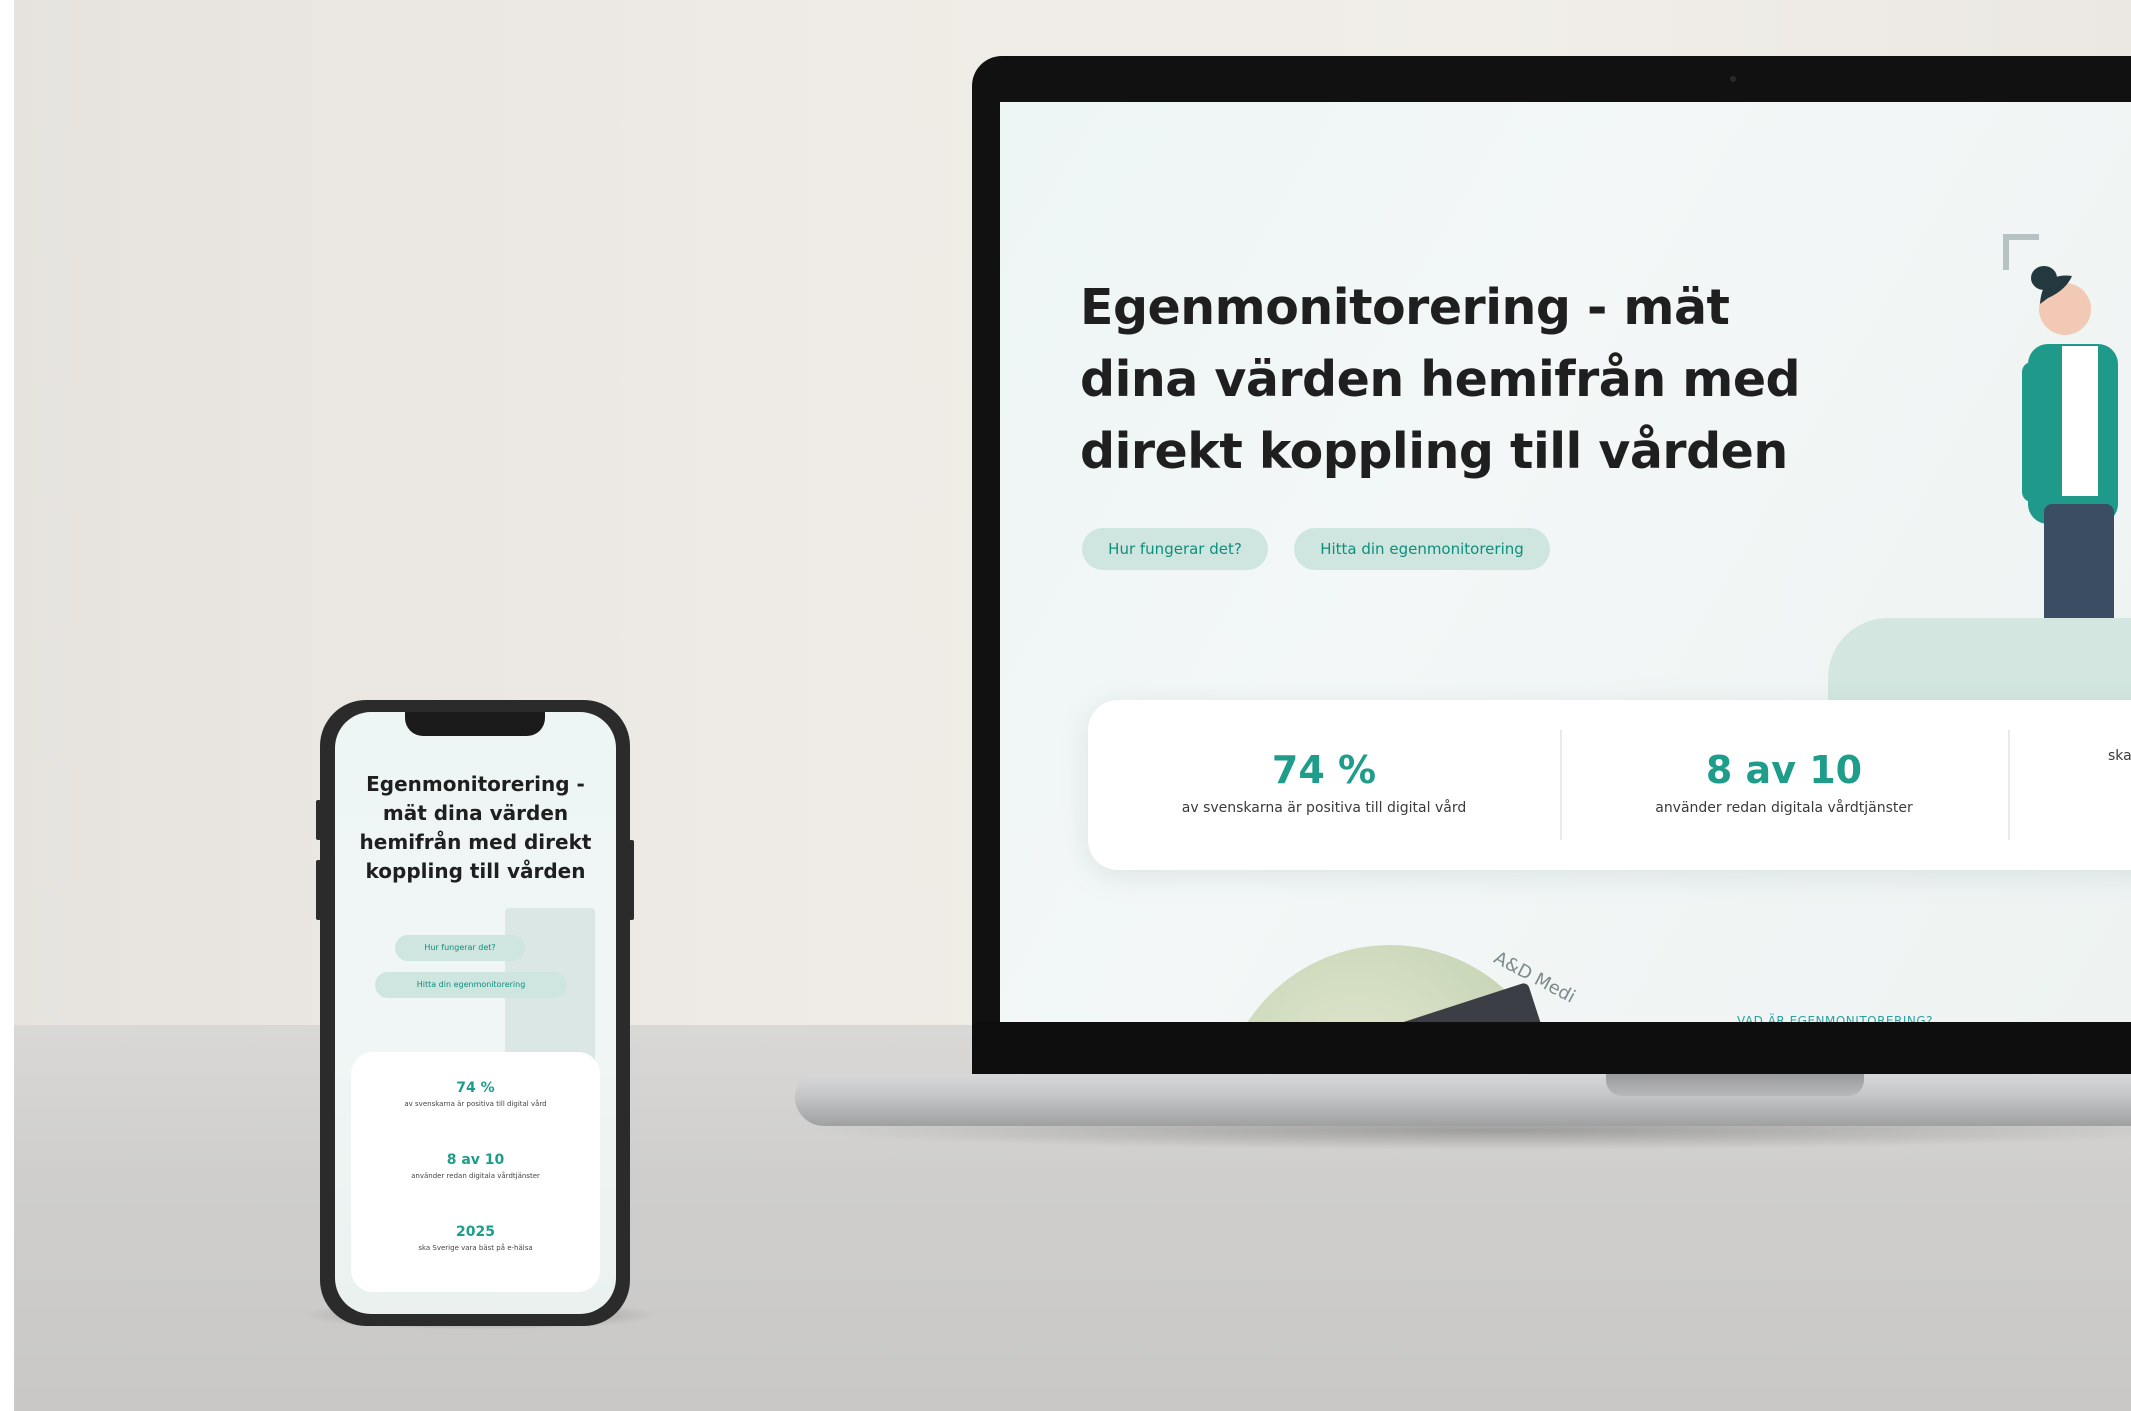  What do you see at coordinates (2069, 785) in the screenshot?
I see `stat-item: ska` at bounding box center [2069, 785].